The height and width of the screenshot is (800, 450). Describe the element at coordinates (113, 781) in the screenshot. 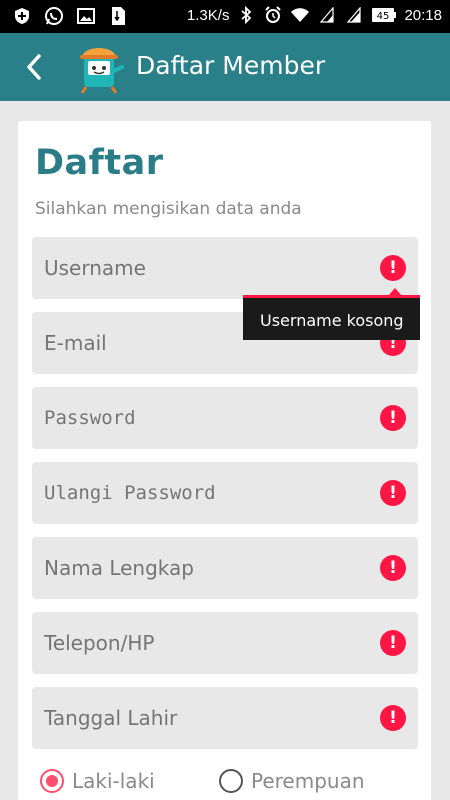

I see `radio-male-label: Laki-laki` at that location.